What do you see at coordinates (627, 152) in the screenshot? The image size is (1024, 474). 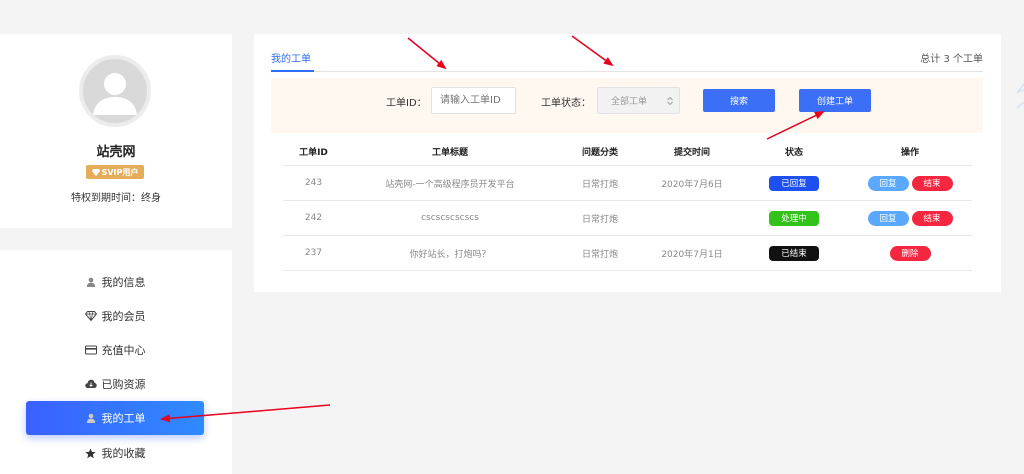 I see `table-header-row: 工单ID 工单标题 问题分类 提交时间 状态 操作` at bounding box center [627, 152].